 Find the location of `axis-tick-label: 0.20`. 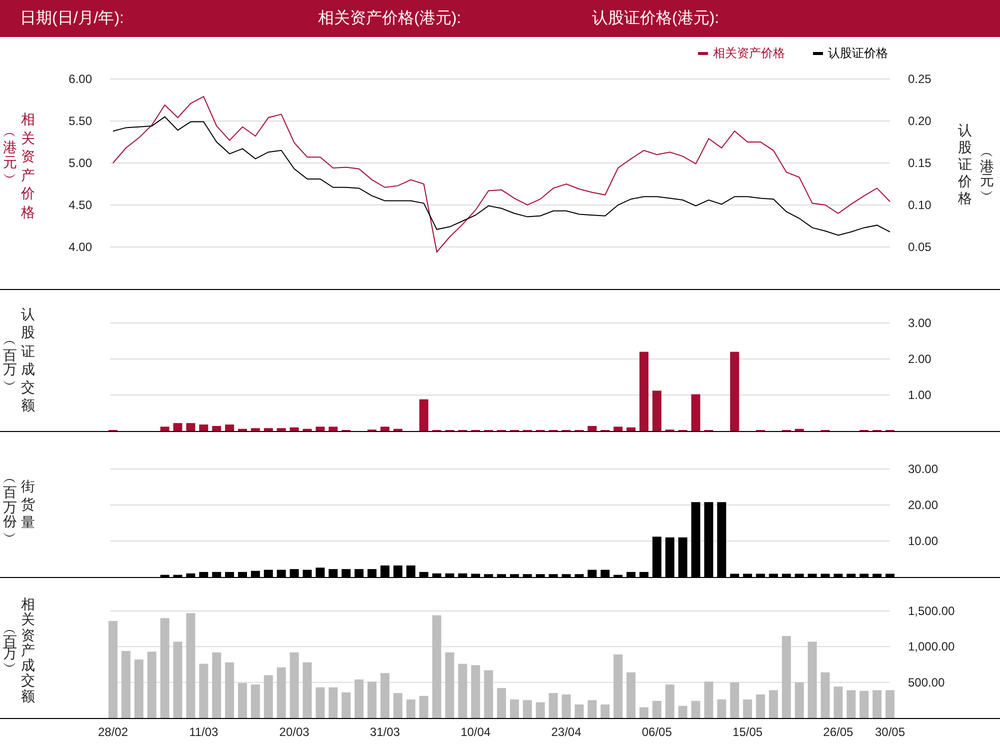

axis-tick-label: 0.20 is located at coordinates (920, 121).